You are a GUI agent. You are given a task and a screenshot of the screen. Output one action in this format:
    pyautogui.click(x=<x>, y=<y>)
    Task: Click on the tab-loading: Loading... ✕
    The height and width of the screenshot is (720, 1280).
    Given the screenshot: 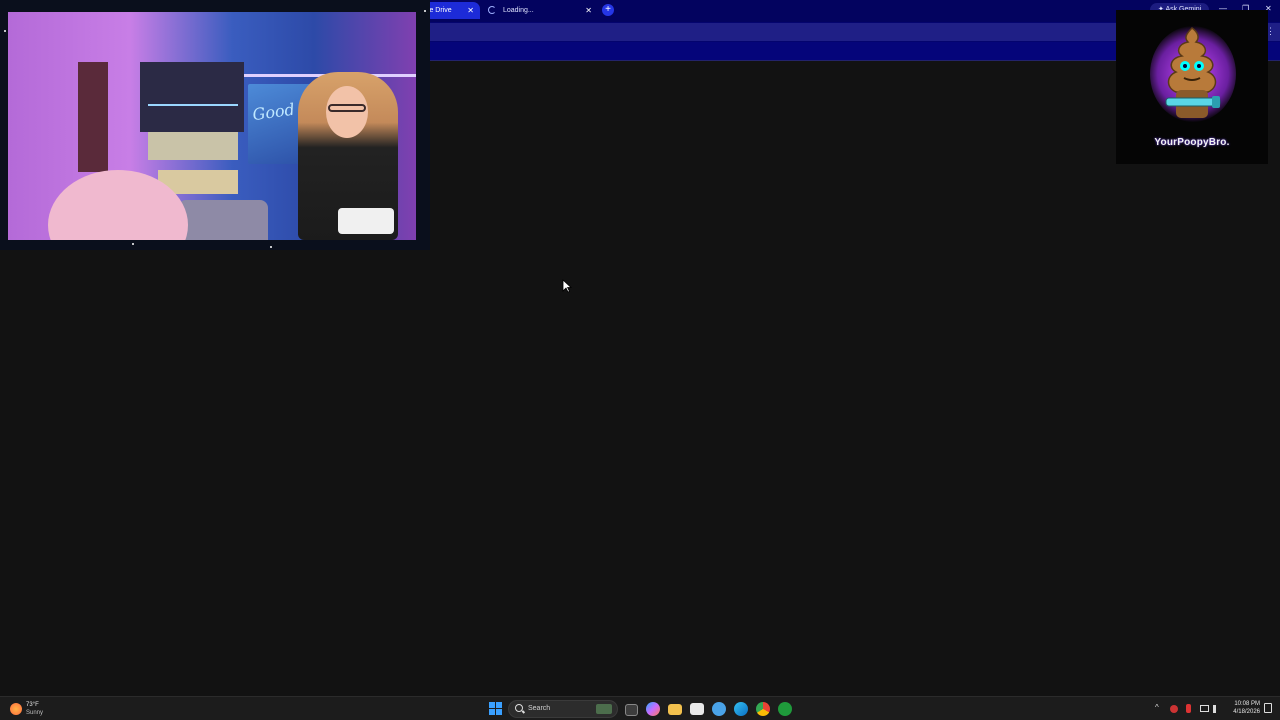 What is the action you would take?
    pyautogui.click(x=540, y=10)
    